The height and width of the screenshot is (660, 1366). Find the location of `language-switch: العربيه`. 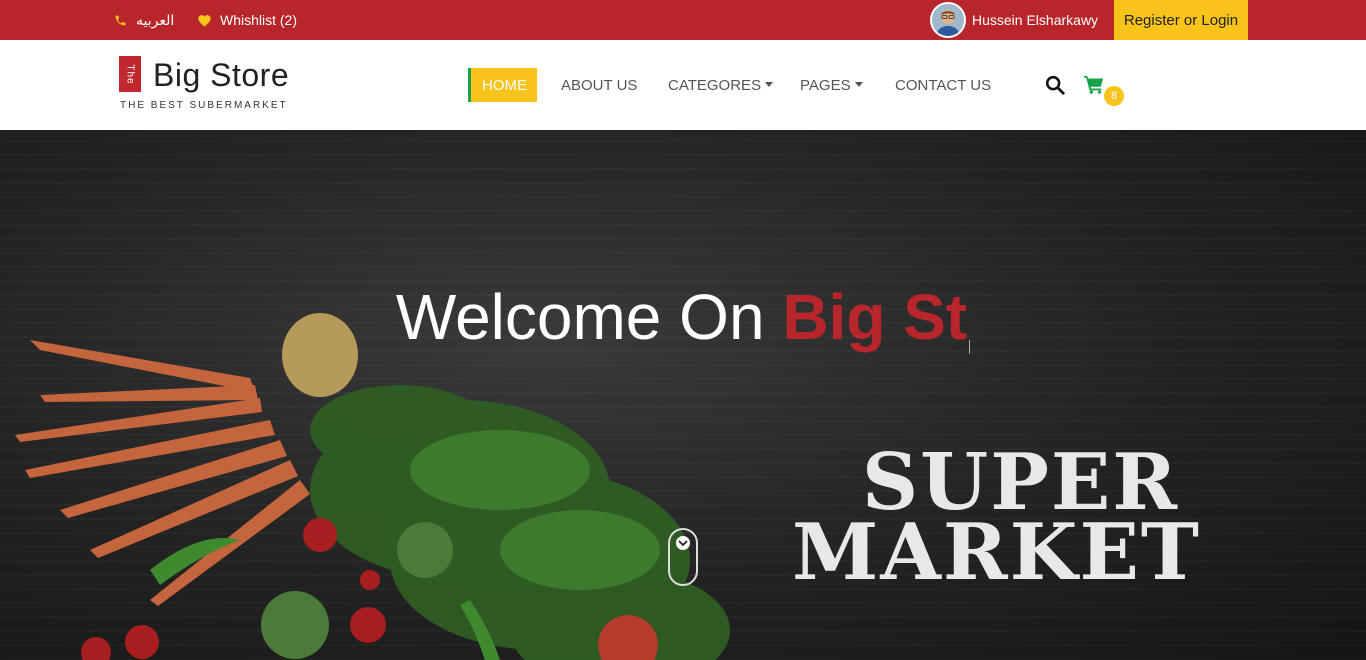

language-switch: العربيه is located at coordinates (143, 20).